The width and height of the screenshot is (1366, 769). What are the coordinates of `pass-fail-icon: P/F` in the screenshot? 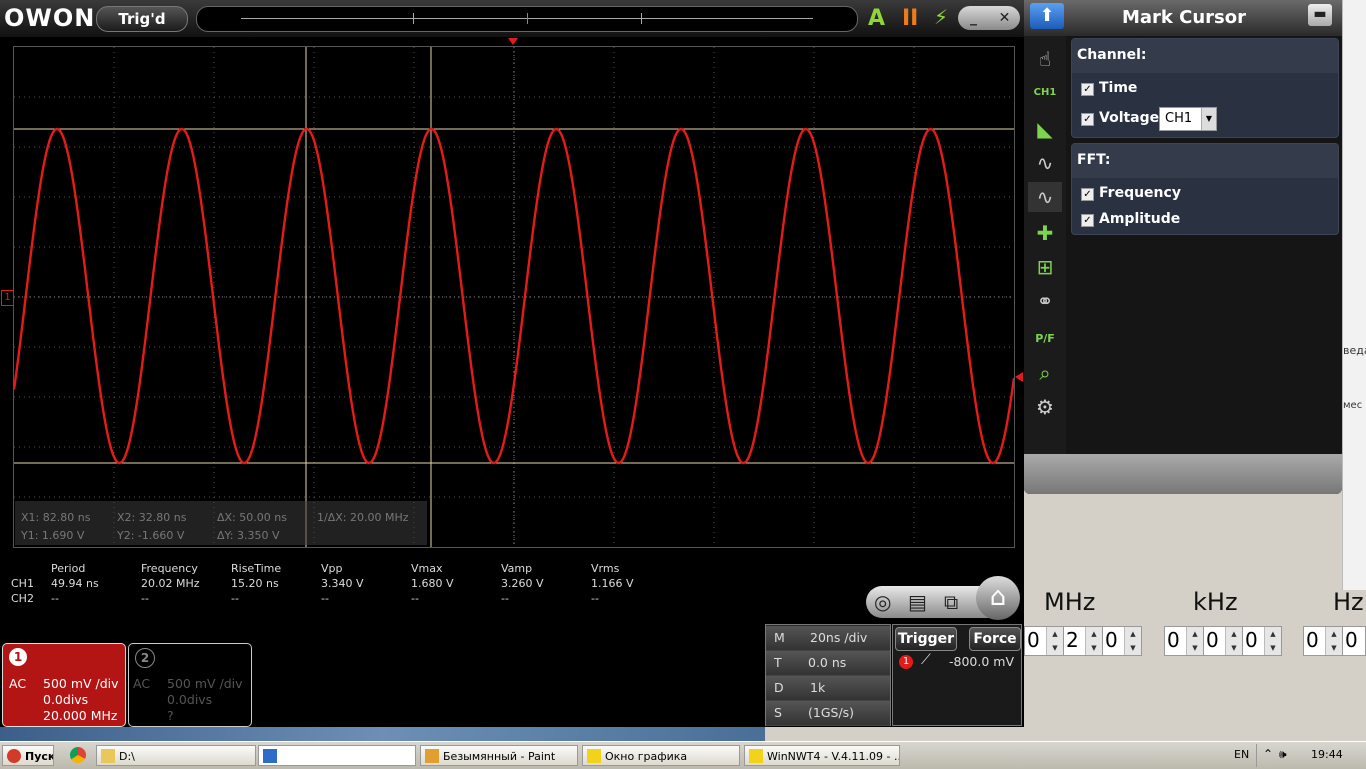 It's located at (1045, 339).